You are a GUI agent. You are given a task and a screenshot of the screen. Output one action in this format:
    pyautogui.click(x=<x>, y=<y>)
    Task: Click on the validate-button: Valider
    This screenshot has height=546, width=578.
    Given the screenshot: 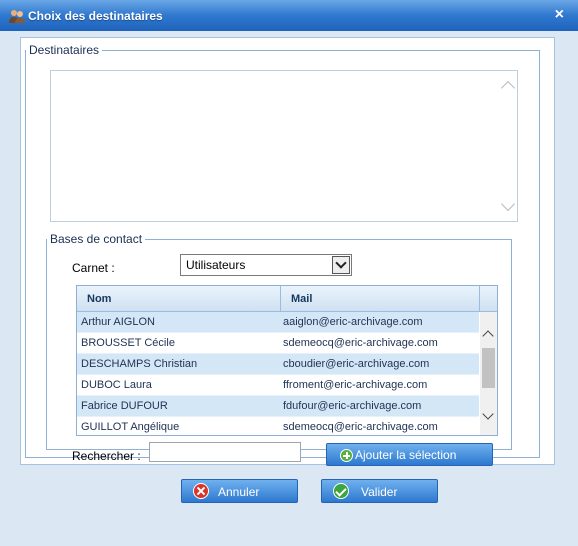 What is the action you would take?
    pyautogui.click(x=379, y=491)
    